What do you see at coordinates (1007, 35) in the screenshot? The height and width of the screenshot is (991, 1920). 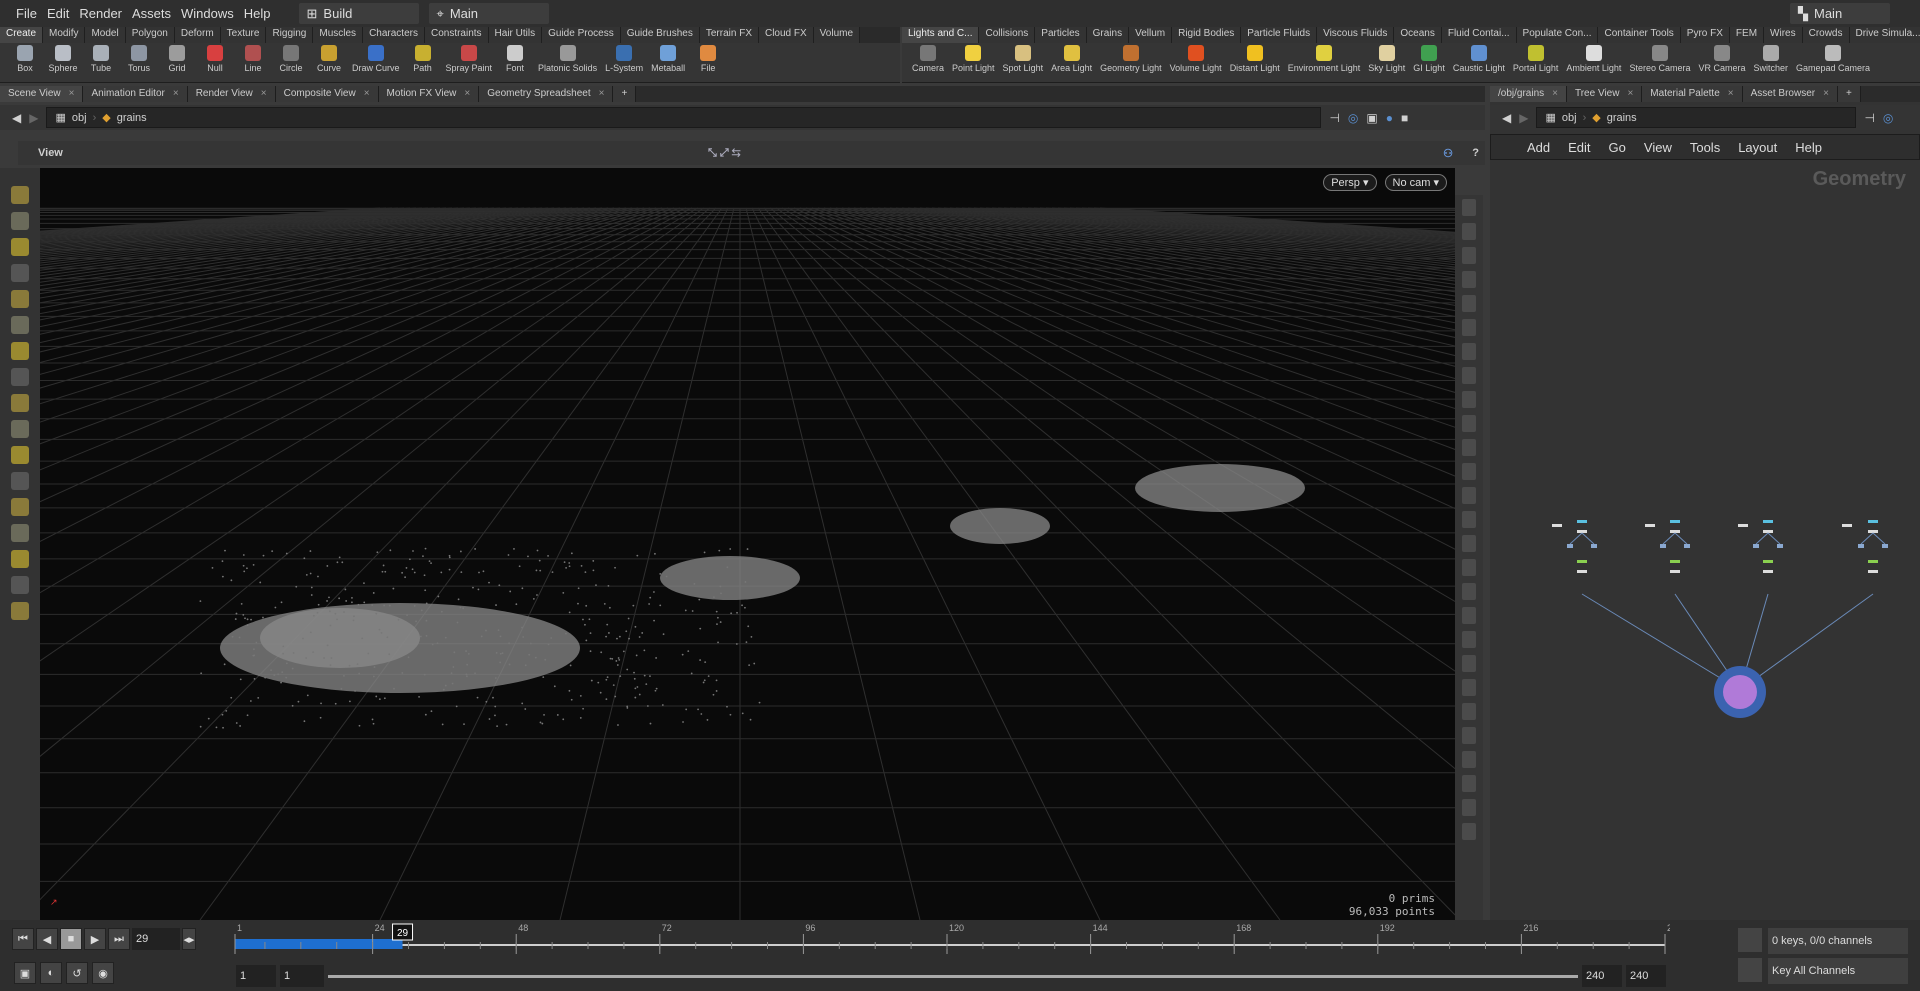 I see `shelf-tab-1: Collisions` at bounding box center [1007, 35].